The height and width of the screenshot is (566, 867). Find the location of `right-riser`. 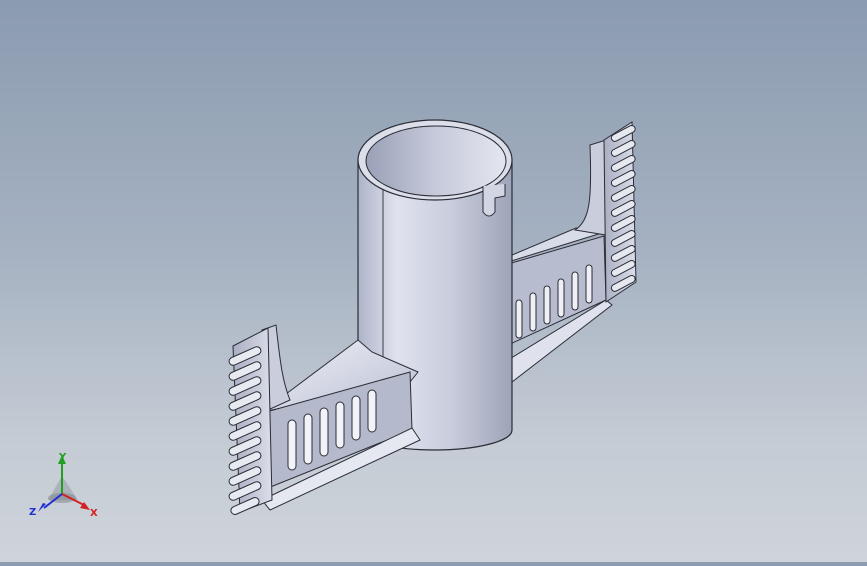

right-riser is located at coordinates (590, 187).